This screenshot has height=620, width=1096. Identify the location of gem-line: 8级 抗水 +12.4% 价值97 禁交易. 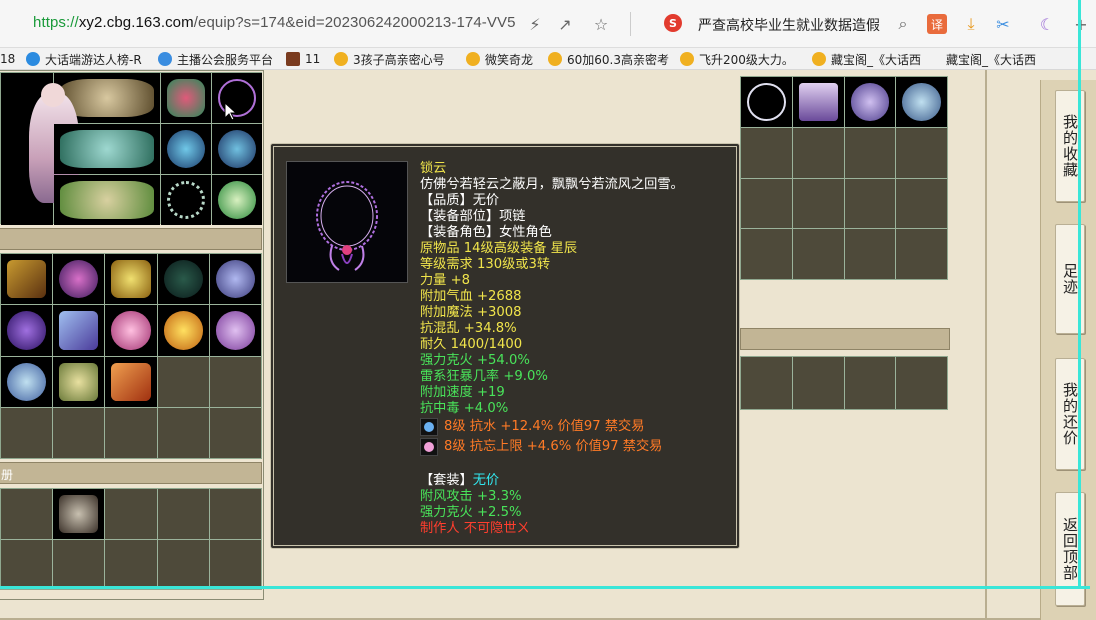
(552, 427).